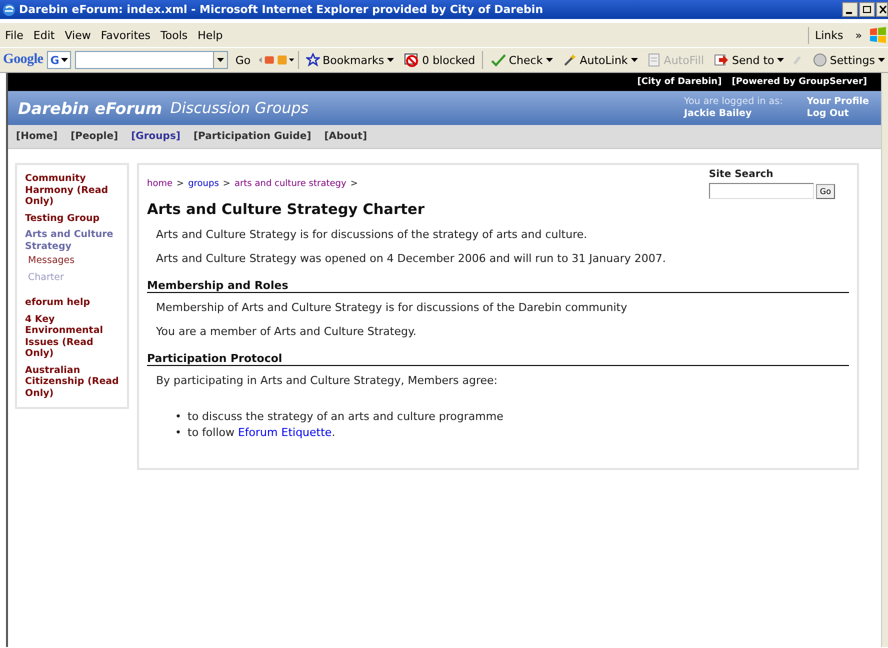 The width and height of the screenshot is (888, 648). Describe the element at coordinates (14, 35) in the screenshot. I see `menu-item: File` at that location.